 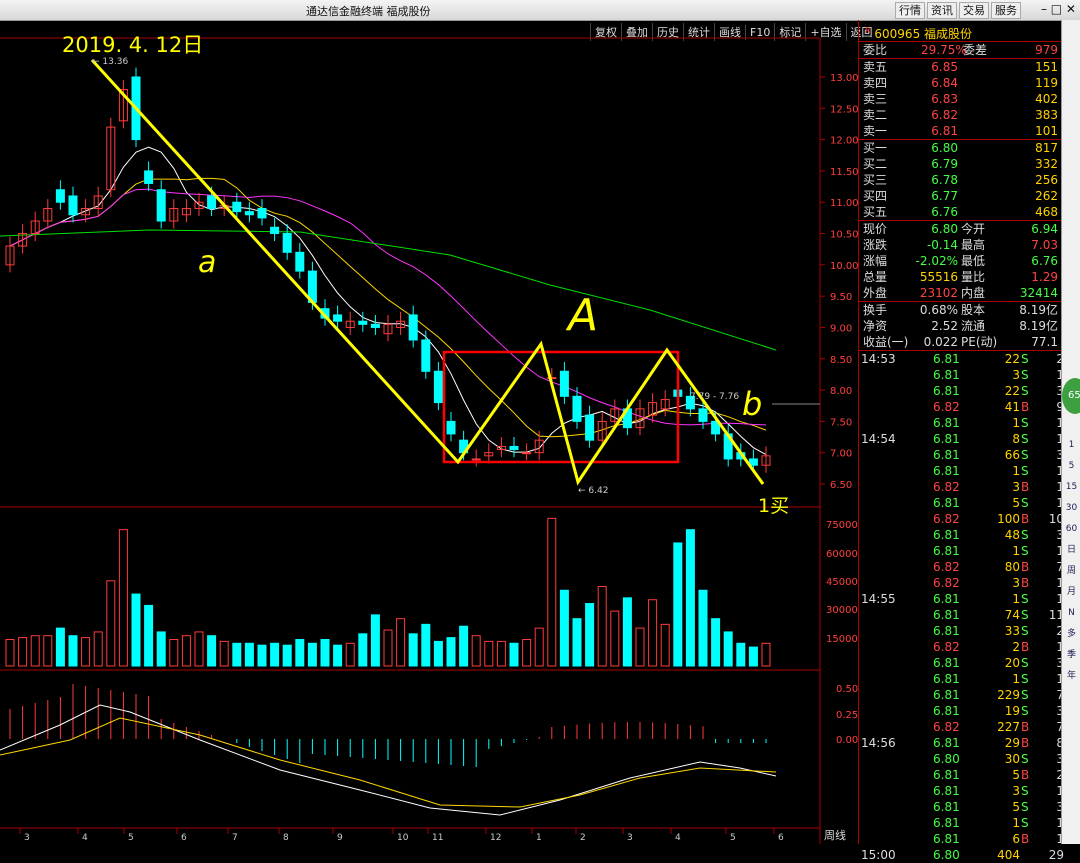 I want to click on tick-row: 14:556.811S1, so click(x=961, y=599).